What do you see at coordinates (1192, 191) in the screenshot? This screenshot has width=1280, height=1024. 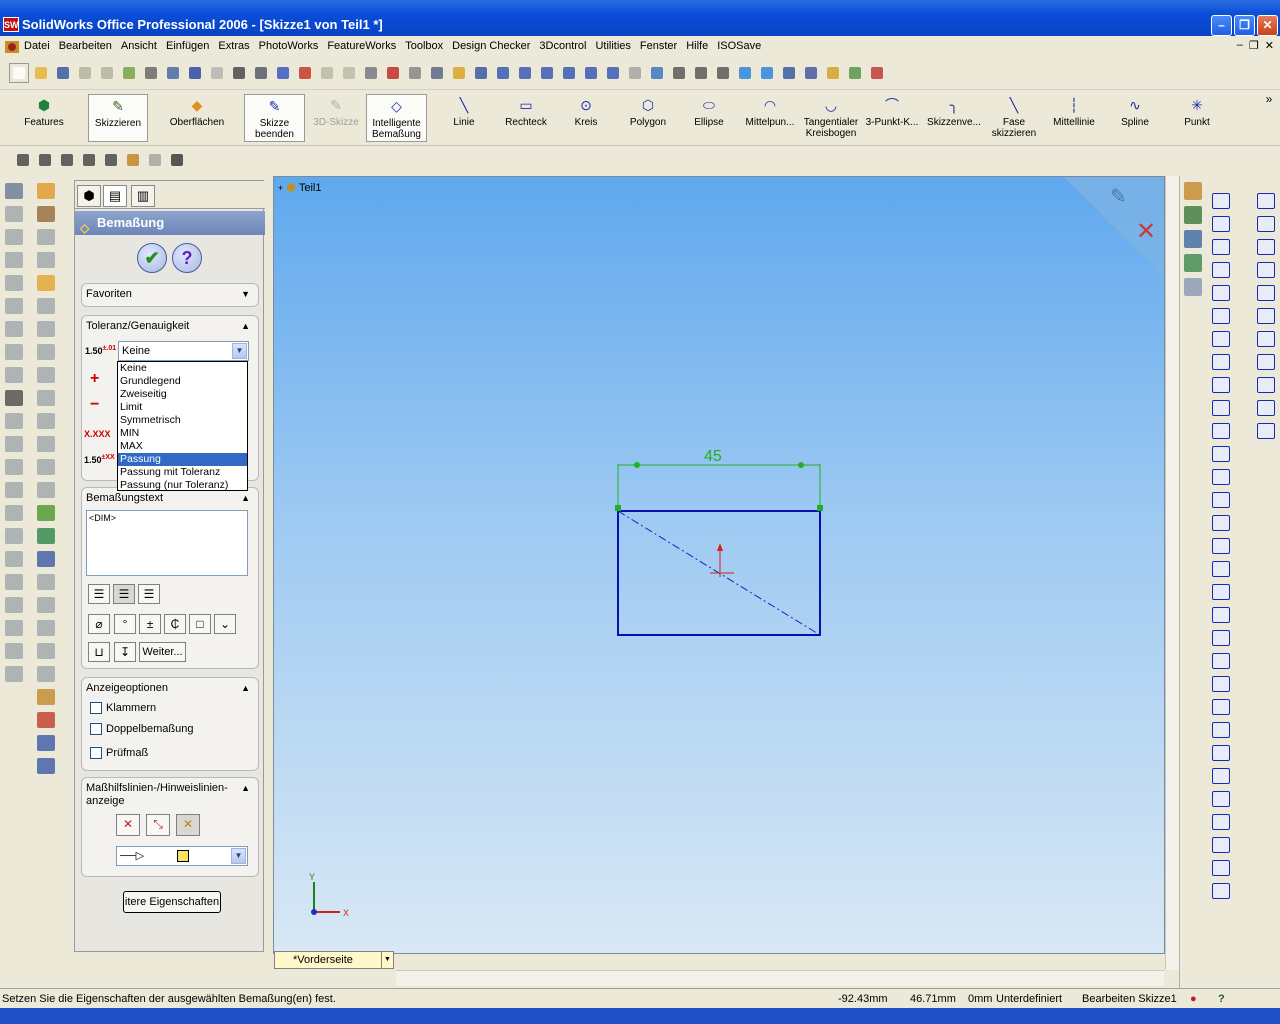 I see `home-icon` at bounding box center [1192, 191].